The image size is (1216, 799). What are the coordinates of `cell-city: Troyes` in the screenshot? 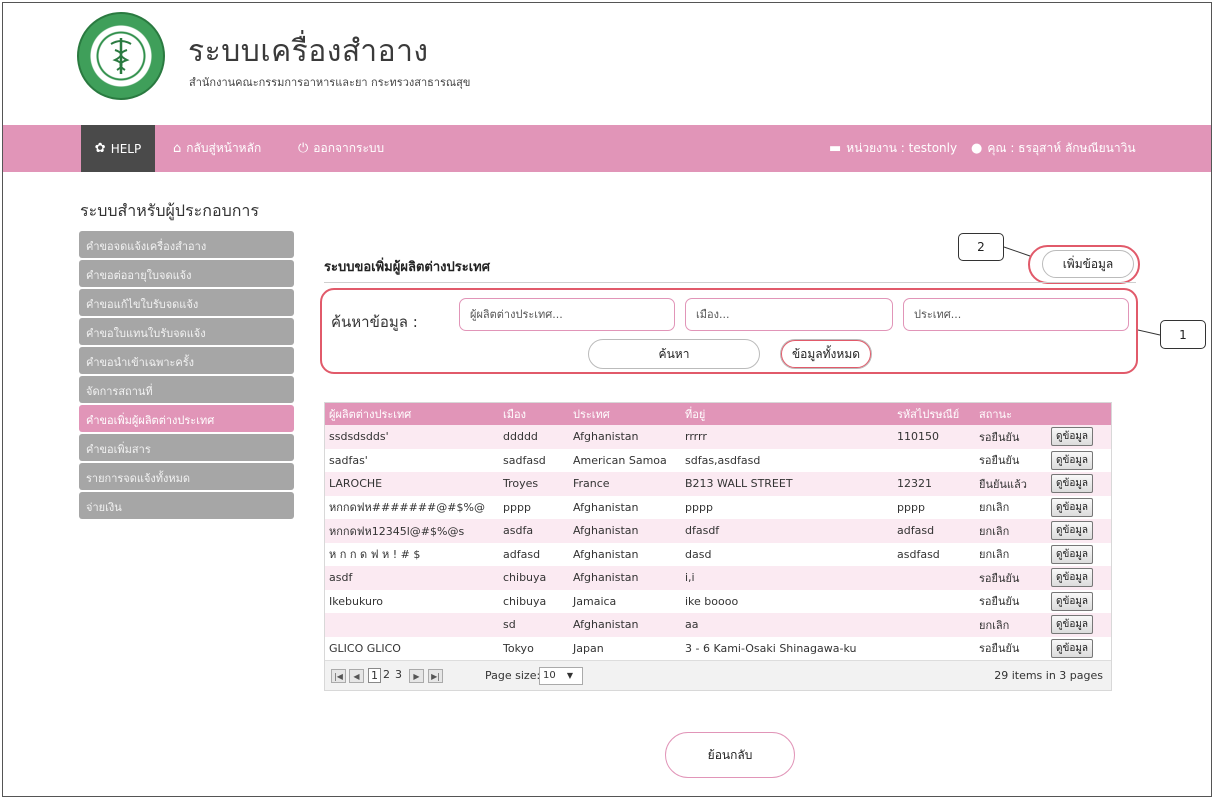 It's located at (534, 484).